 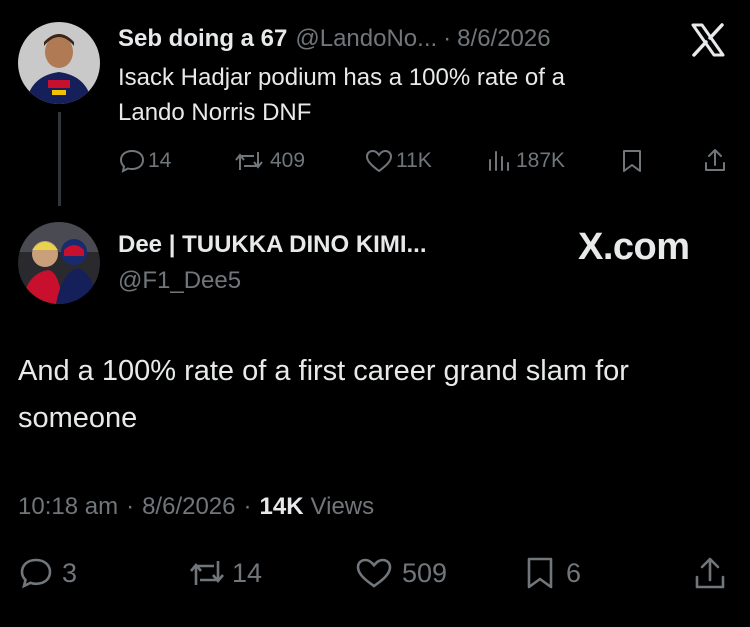 What do you see at coordinates (68, 507) in the screenshot?
I see `reply-time: 10:18 am` at bounding box center [68, 507].